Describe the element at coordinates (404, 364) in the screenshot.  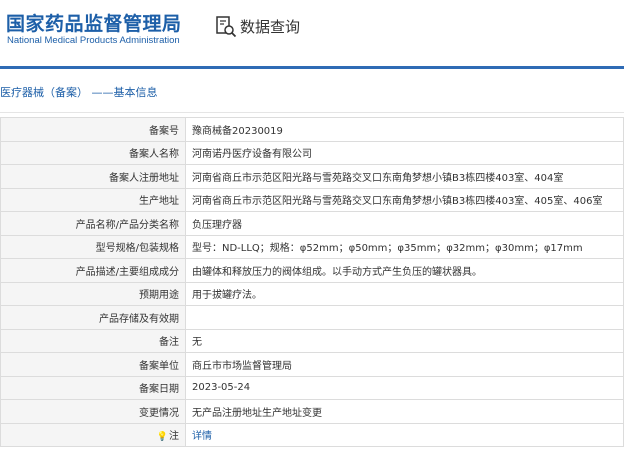
I see `row-value: 商丘市市场监督管理局` at that location.